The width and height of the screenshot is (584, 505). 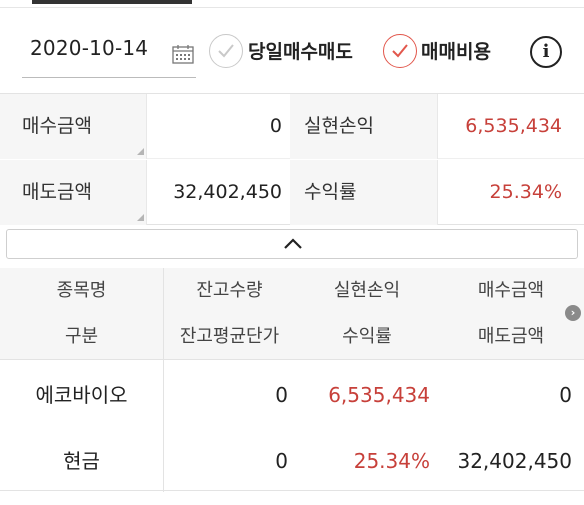 I want to click on column-header: 구분, so click(x=81, y=337).